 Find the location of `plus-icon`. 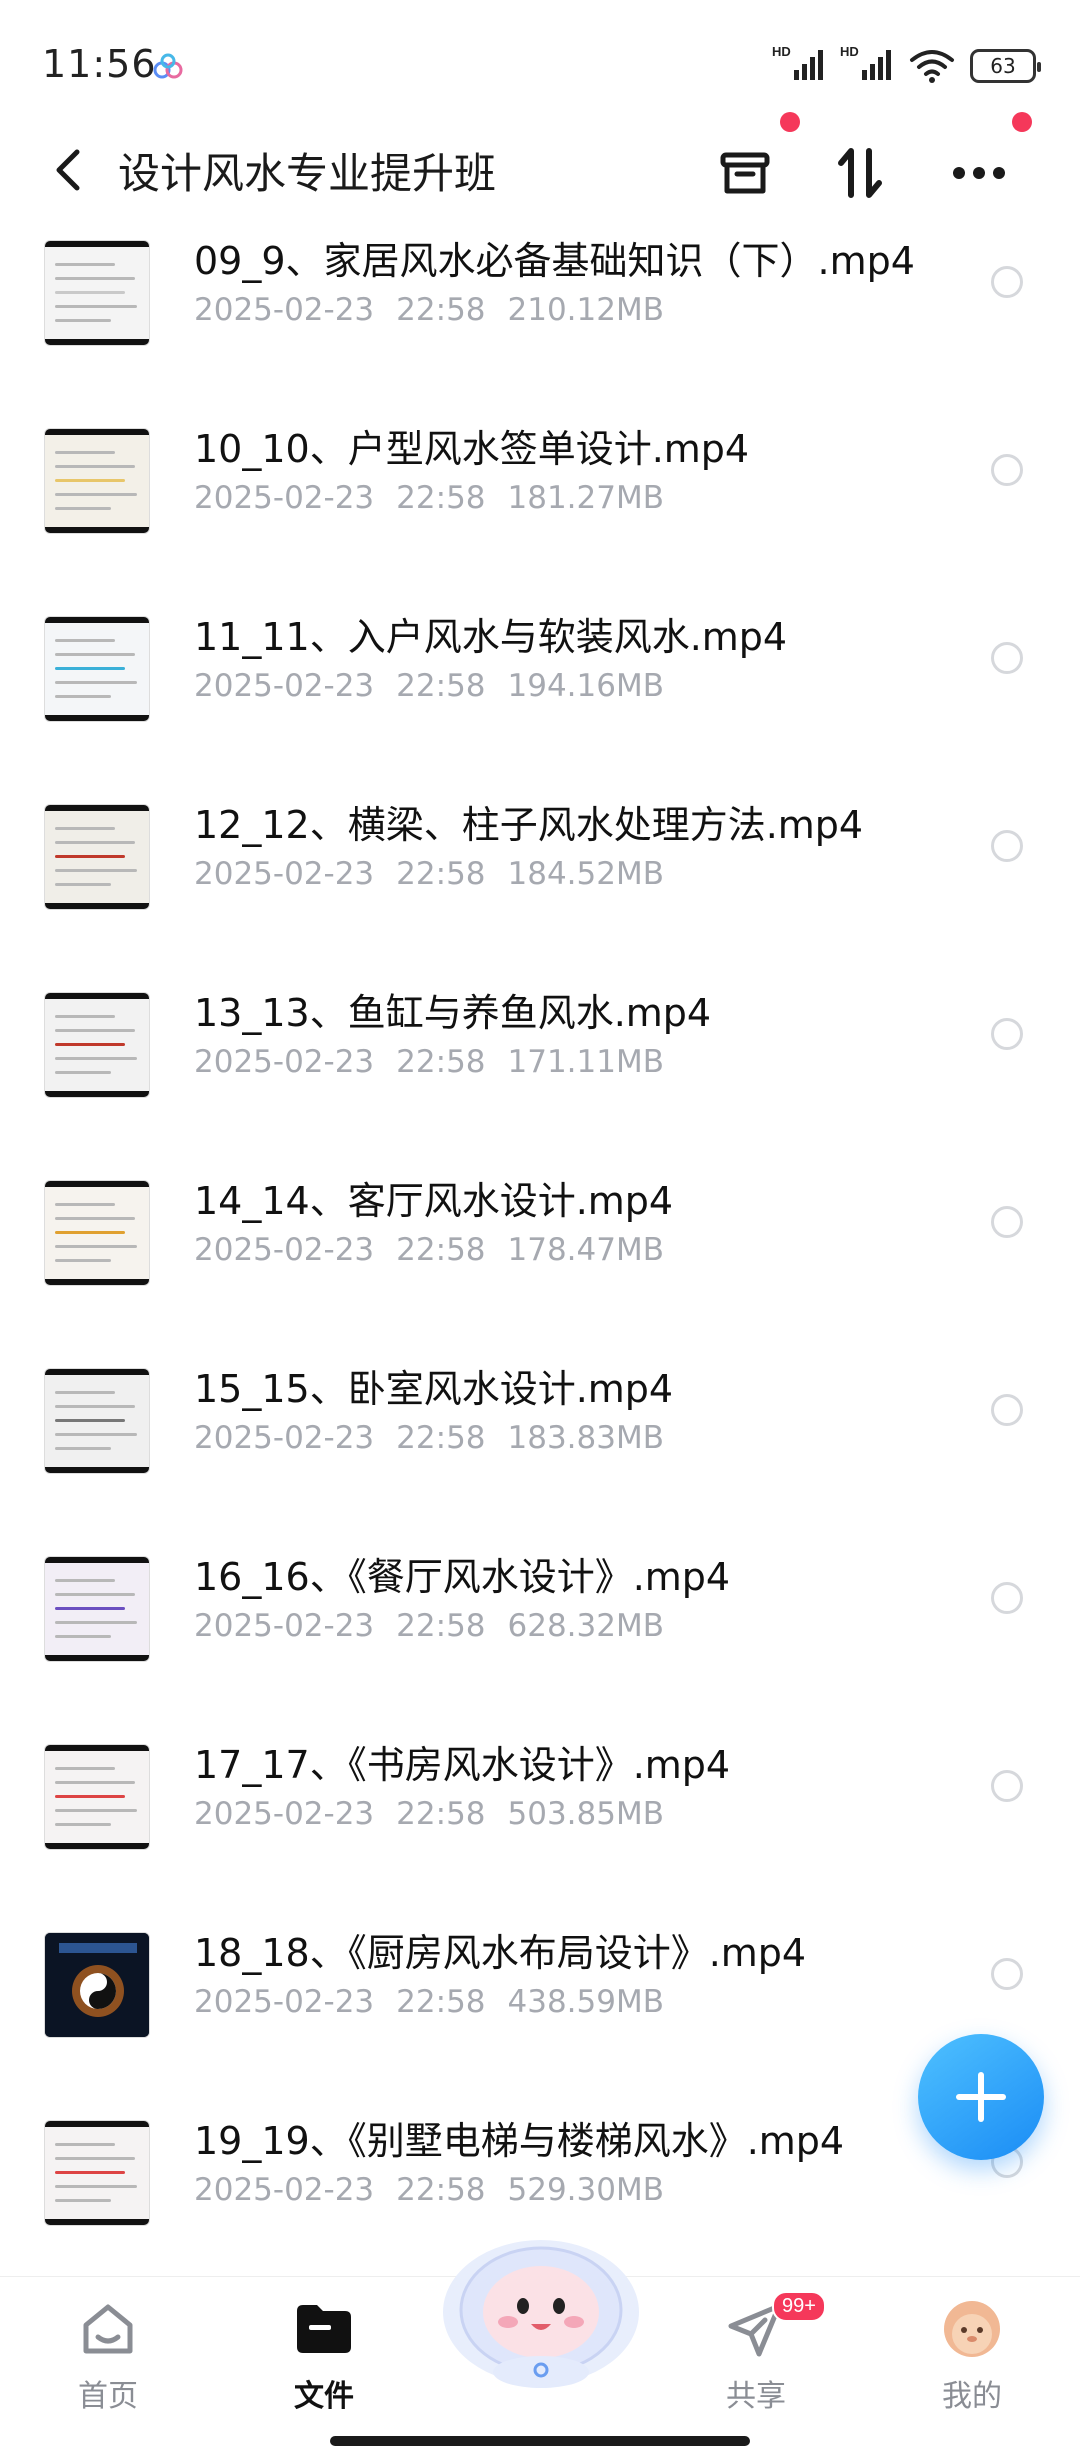

plus-icon is located at coordinates (981, 2097).